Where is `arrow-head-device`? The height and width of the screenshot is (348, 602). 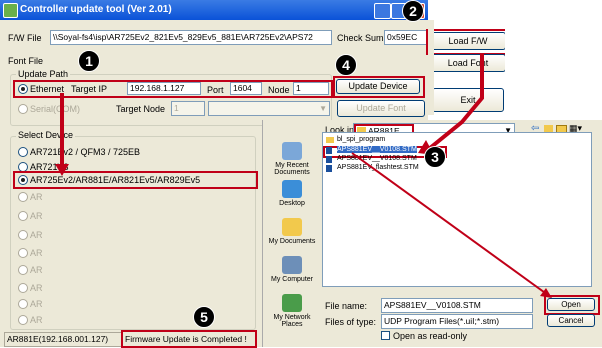 arrow-head-device is located at coordinates (62, 170).